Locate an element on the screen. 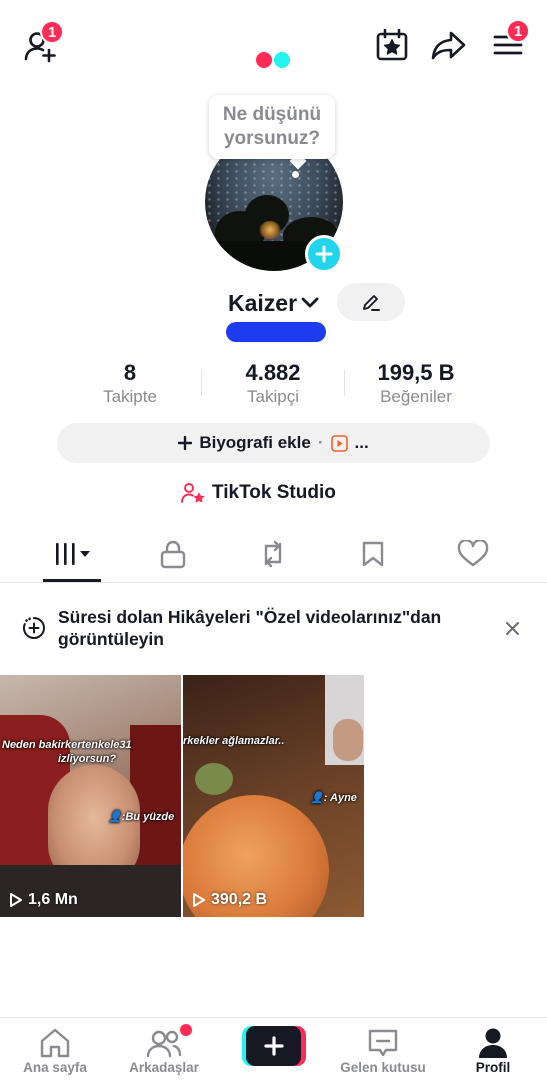 Image resolution: width=547 pixels, height=1080 pixels. view-count: 390,2 B is located at coordinates (229, 900).